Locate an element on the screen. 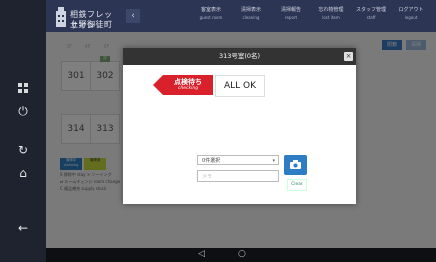 Image resolution: width=436 pixels, height=262 pixels. menu-lost-item: 忘れ物管理 lost item is located at coordinates (331, 13).